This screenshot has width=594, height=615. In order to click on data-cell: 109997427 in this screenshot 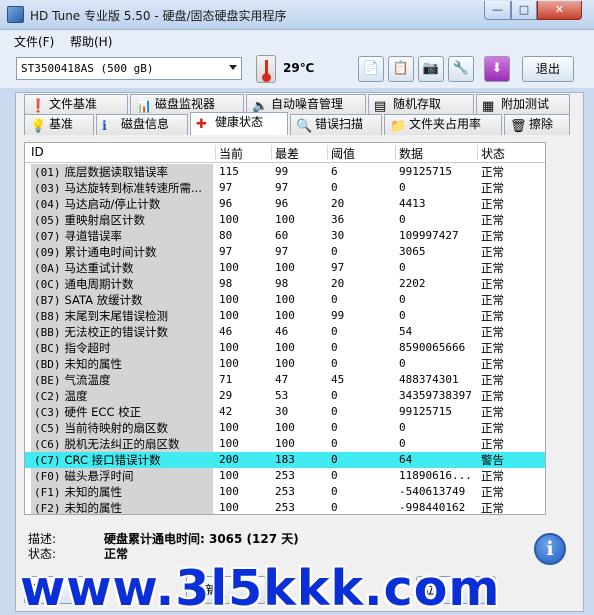, I will do `click(429, 235)`.